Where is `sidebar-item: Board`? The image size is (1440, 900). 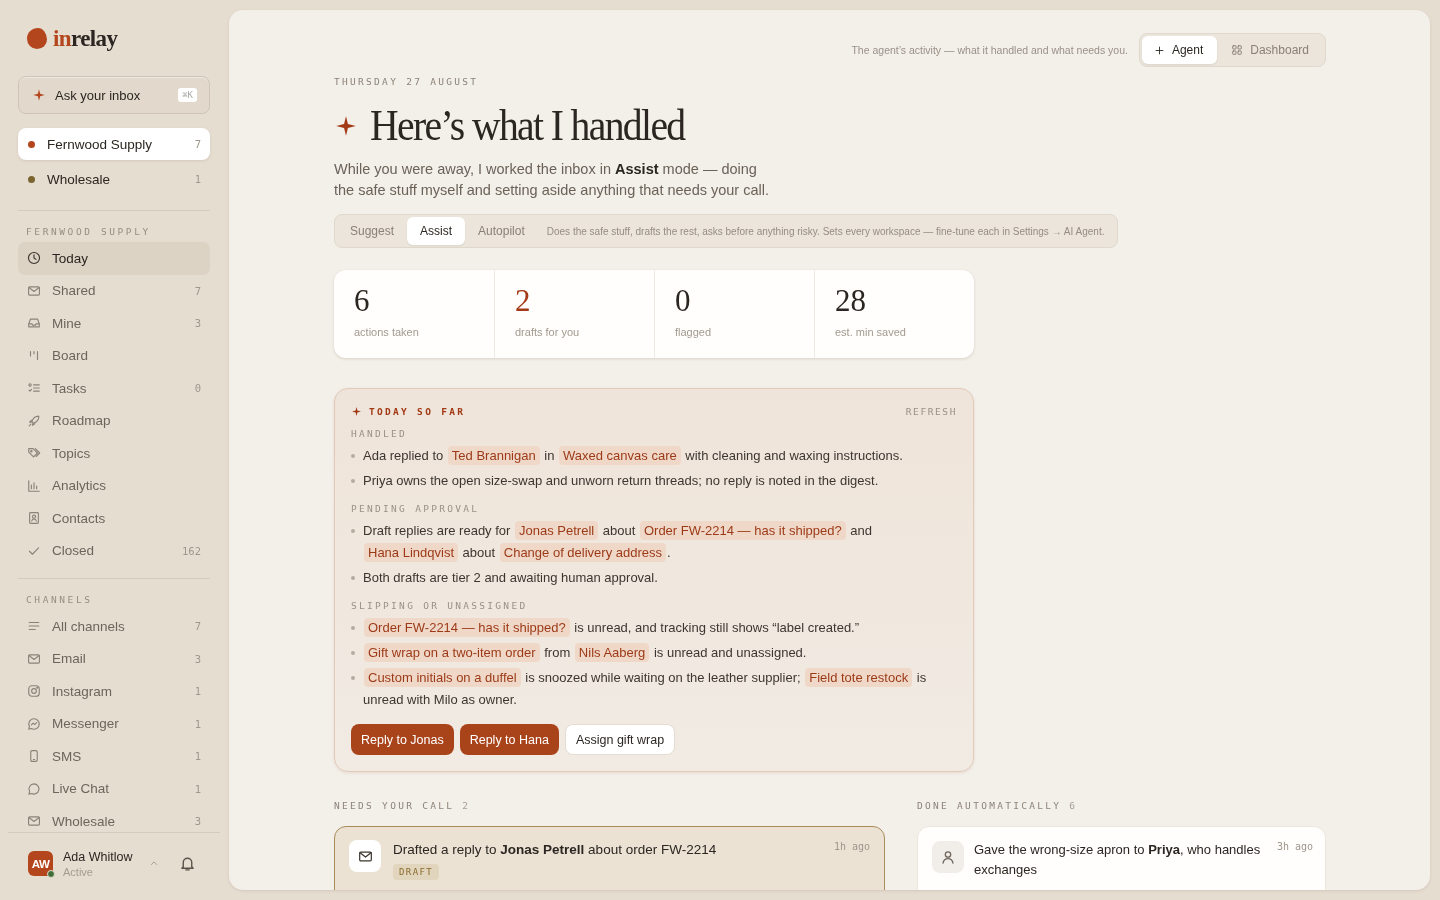
sidebar-item: Board is located at coordinates (114, 355).